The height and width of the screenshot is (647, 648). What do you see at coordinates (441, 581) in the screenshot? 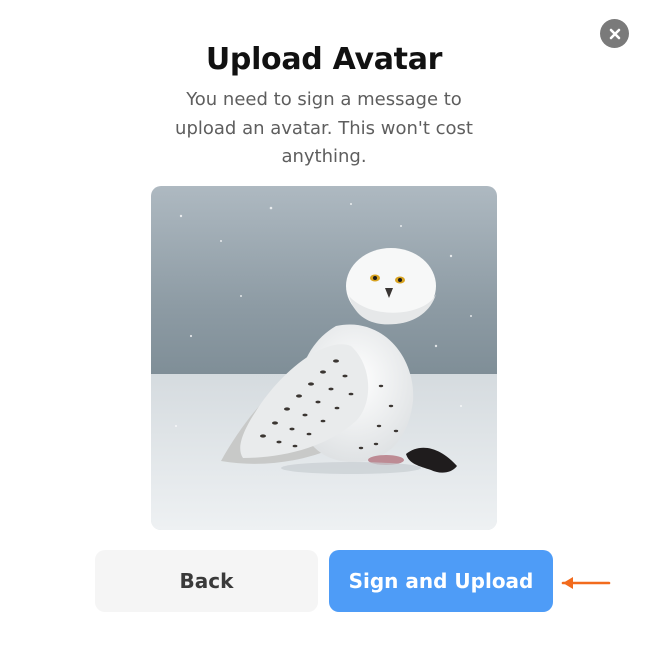
I see `sign-and-upload-button: Sign and Upload` at bounding box center [441, 581].